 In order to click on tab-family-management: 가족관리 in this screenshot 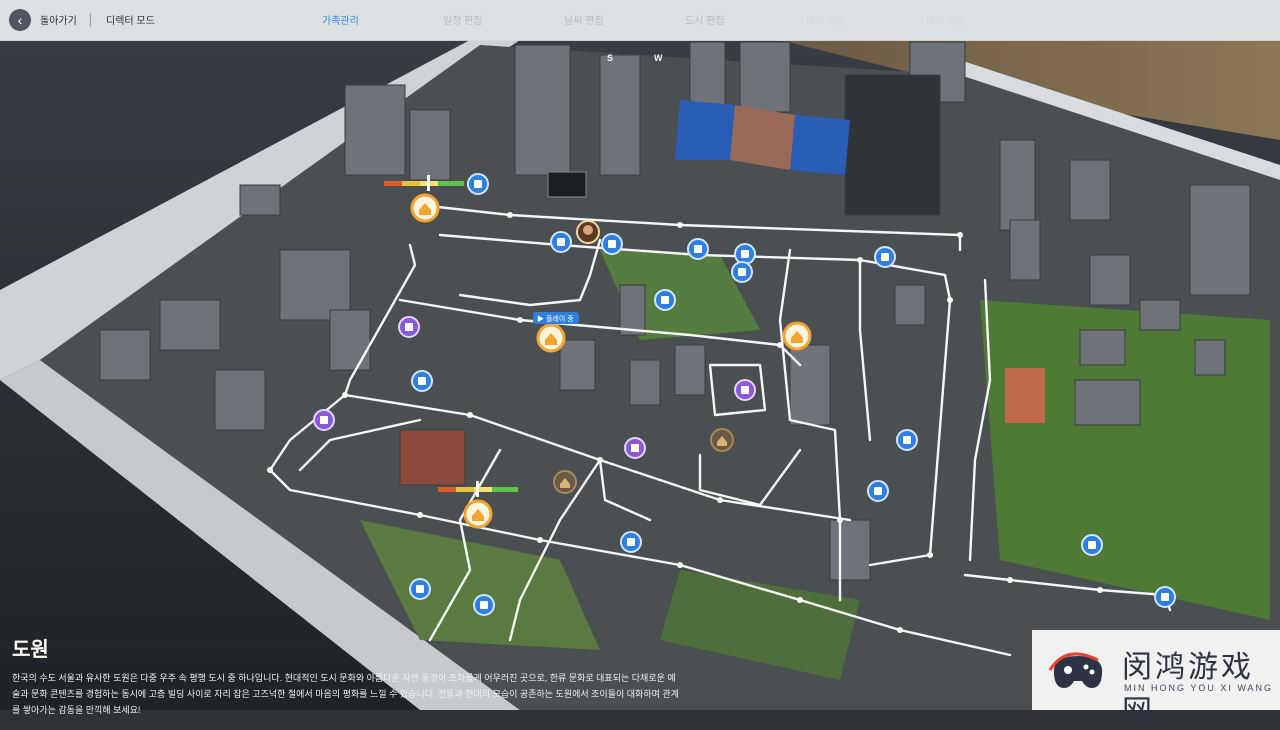, I will do `click(340, 19)`.